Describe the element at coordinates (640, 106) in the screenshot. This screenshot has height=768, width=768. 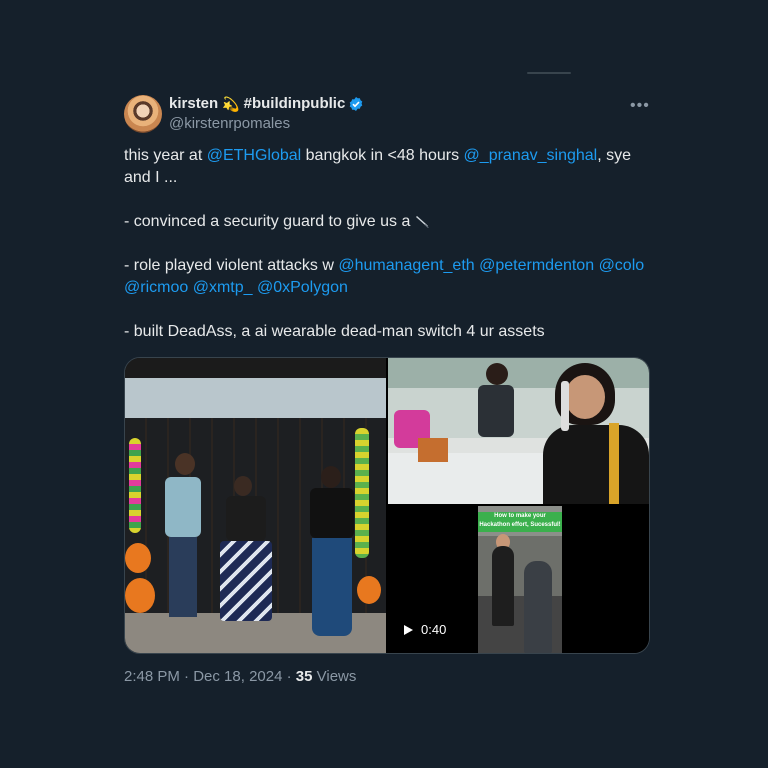
I see `more-options-icon: •••` at that location.